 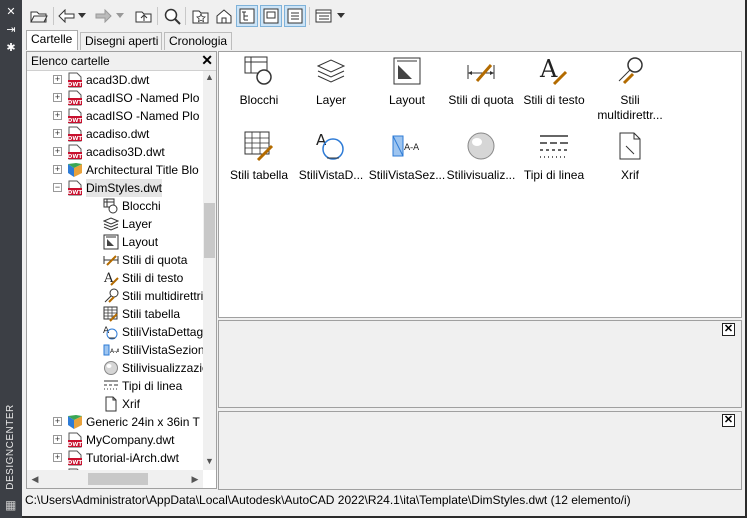 What do you see at coordinates (209, 77) in the screenshot?
I see `scroll-up-icon: ▲` at bounding box center [209, 77].